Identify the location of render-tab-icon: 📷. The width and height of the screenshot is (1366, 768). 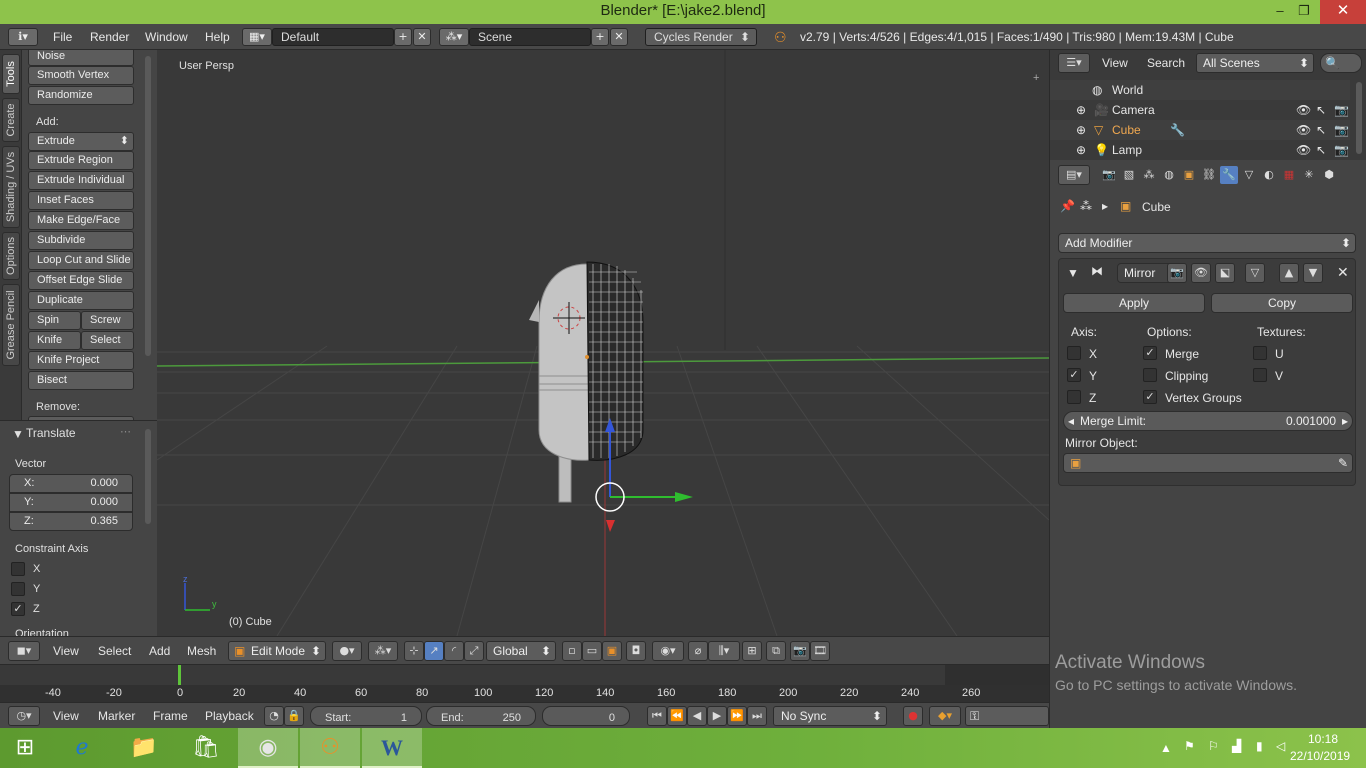
(1109, 175).